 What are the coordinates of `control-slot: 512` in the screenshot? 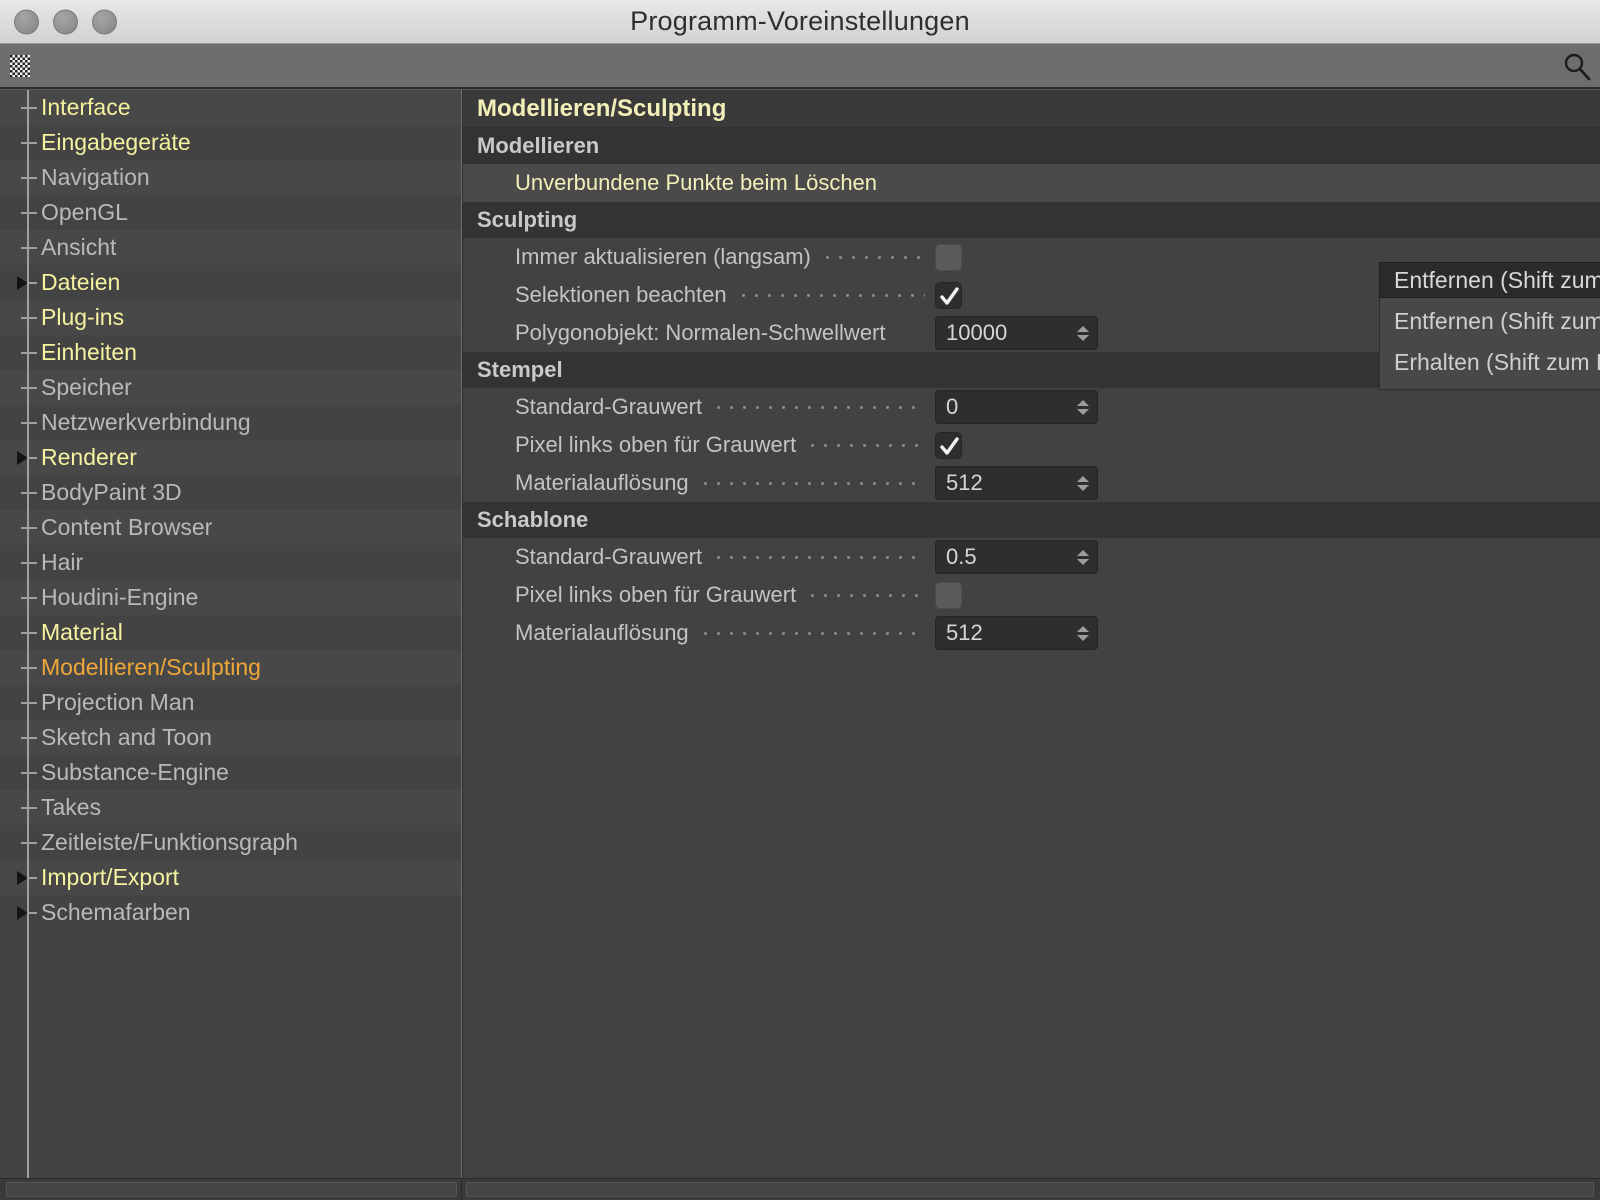 It's located at (1262, 633).